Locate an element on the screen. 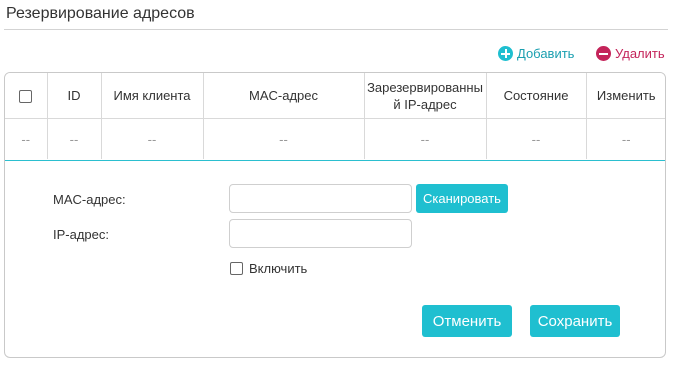 The image size is (679, 366). minus-circle-icon is located at coordinates (603, 53).